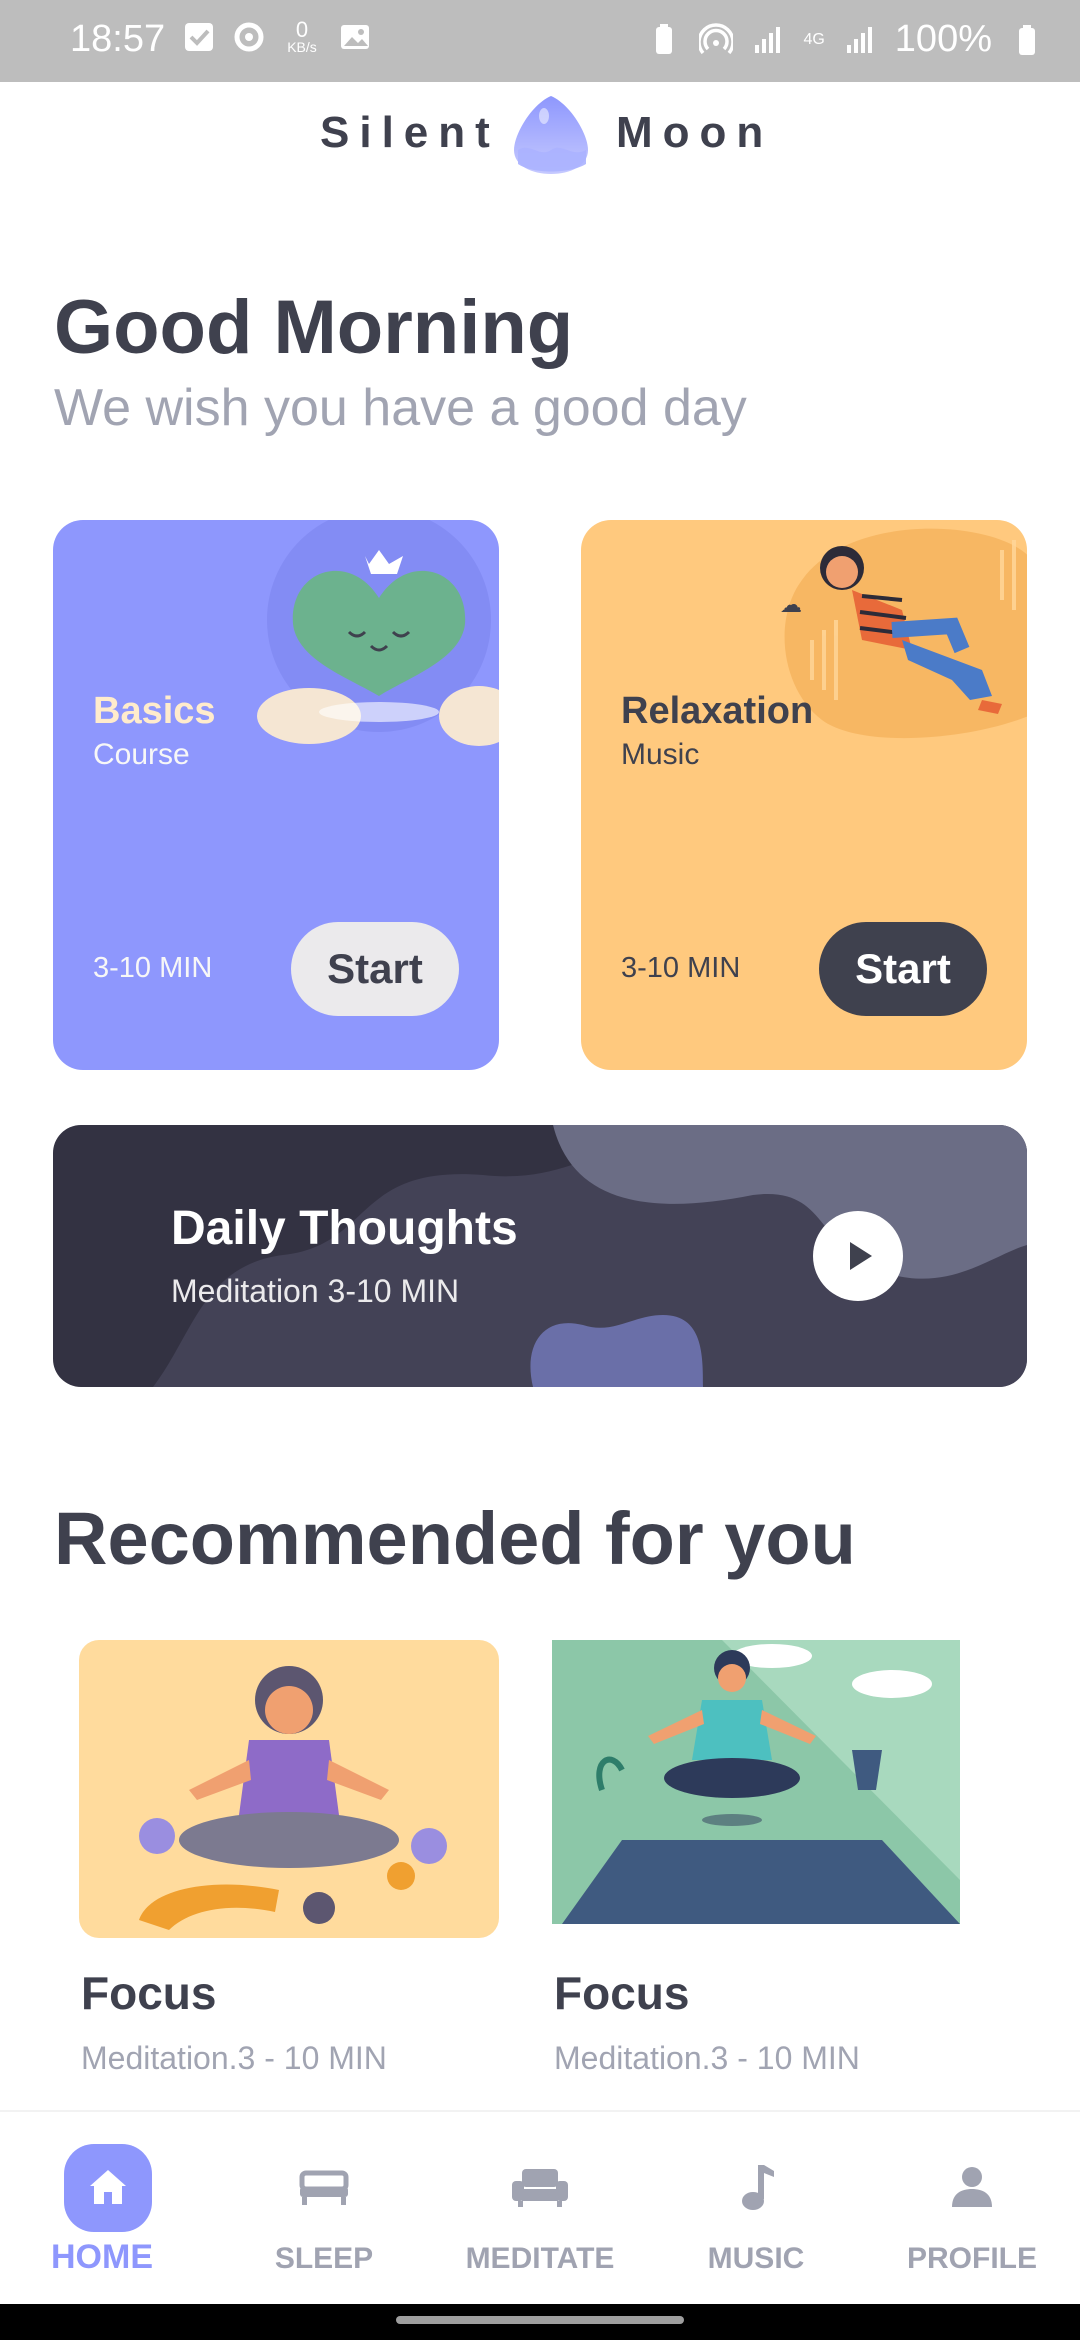 This screenshot has height=2340, width=1080. Describe the element at coordinates (324, 2258) in the screenshot. I see `nav-label: SLEEP` at that location.